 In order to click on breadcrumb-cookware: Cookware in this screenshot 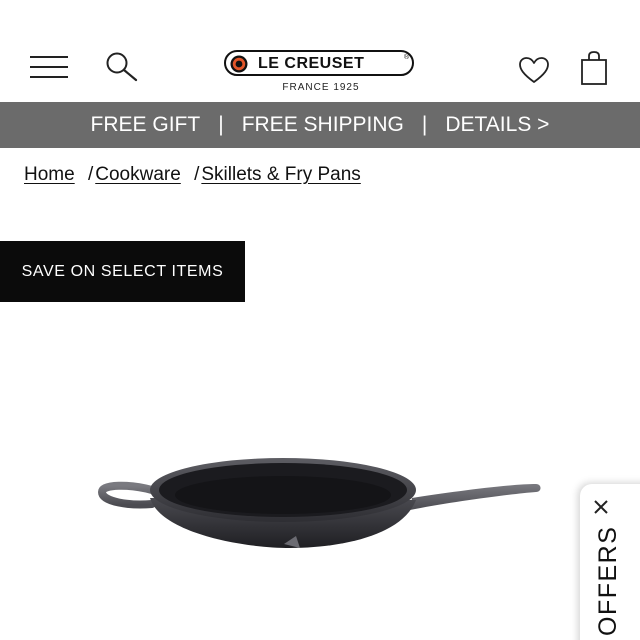, I will do `click(138, 174)`.